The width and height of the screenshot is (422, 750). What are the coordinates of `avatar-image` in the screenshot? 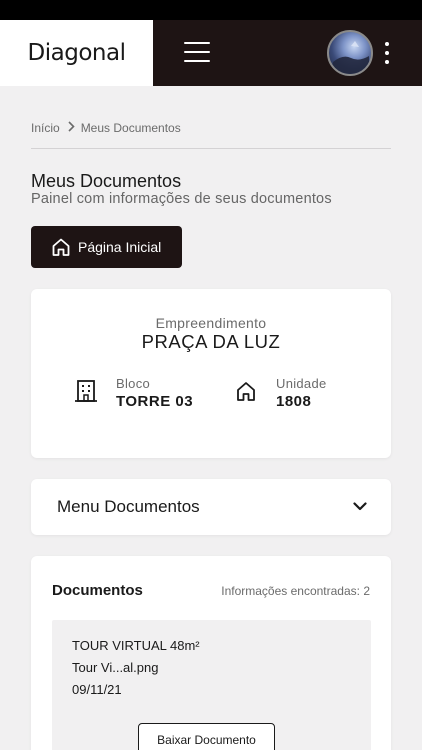 It's located at (350, 57).